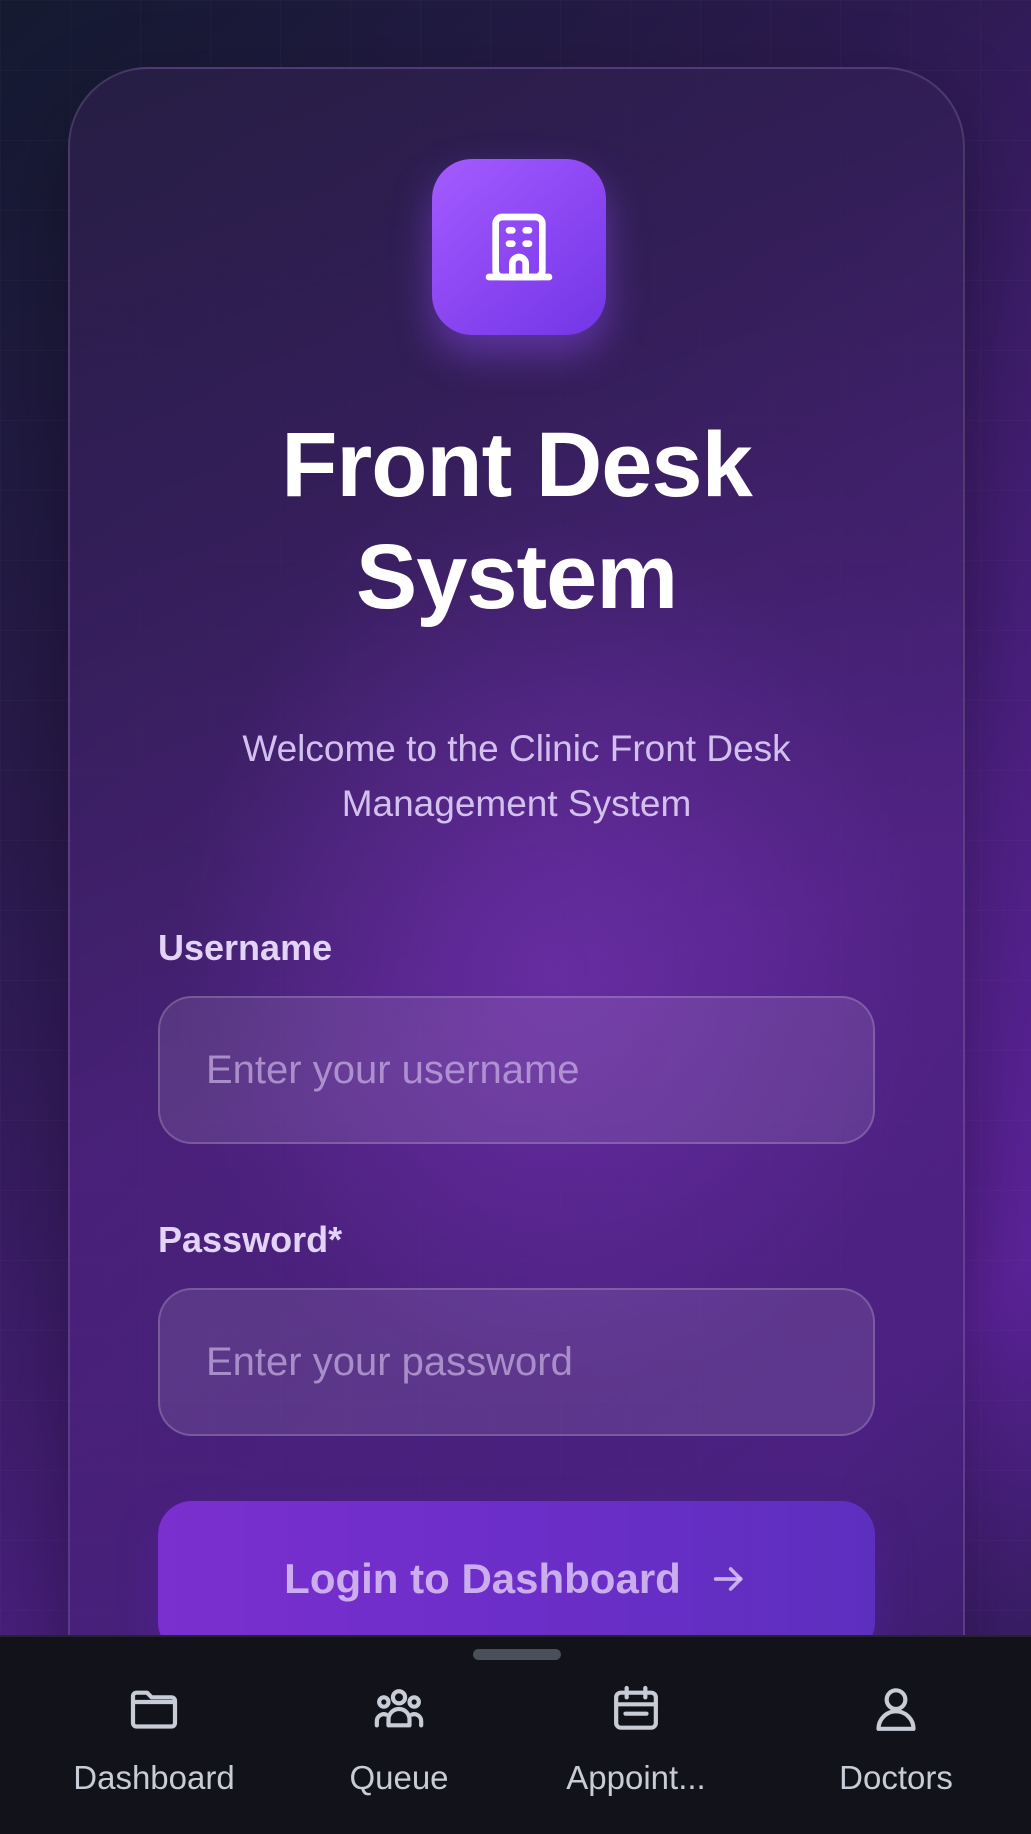  What do you see at coordinates (154, 1739) in the screenshot?
I see `nav-item-dashboard: Dashboard` at bounding box center [154, 1739].